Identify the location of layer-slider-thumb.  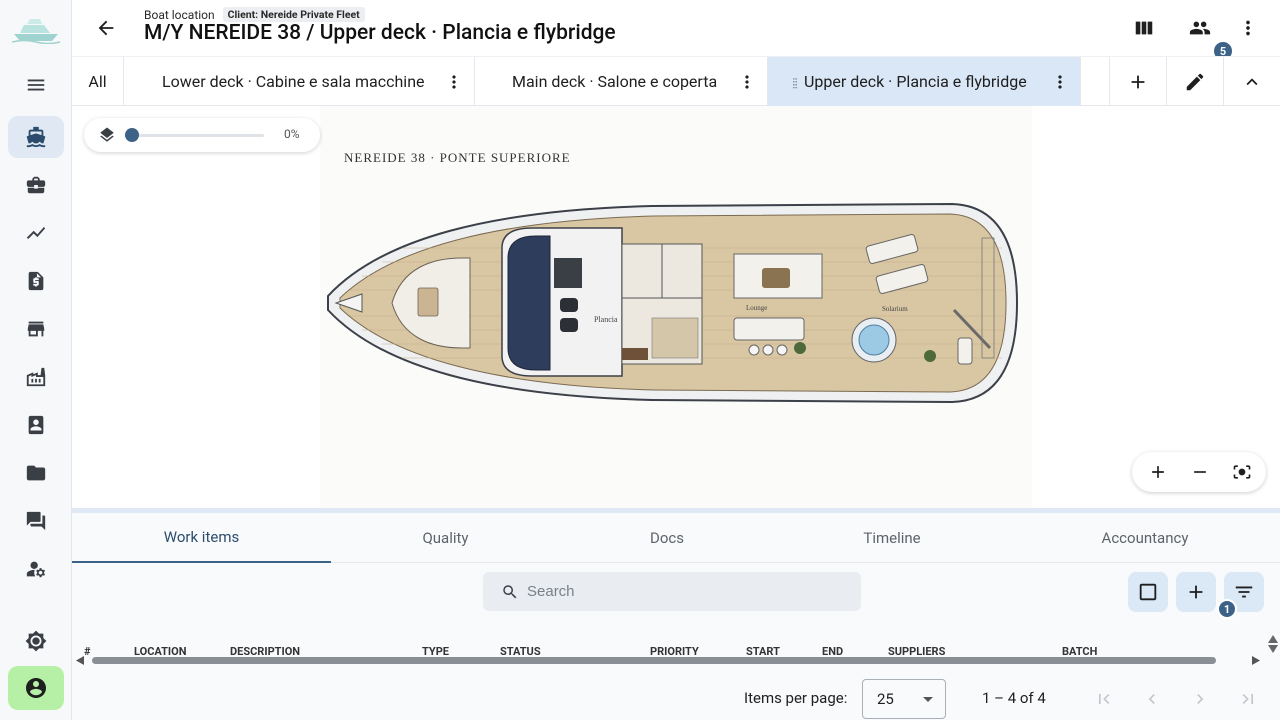
(132, 135).